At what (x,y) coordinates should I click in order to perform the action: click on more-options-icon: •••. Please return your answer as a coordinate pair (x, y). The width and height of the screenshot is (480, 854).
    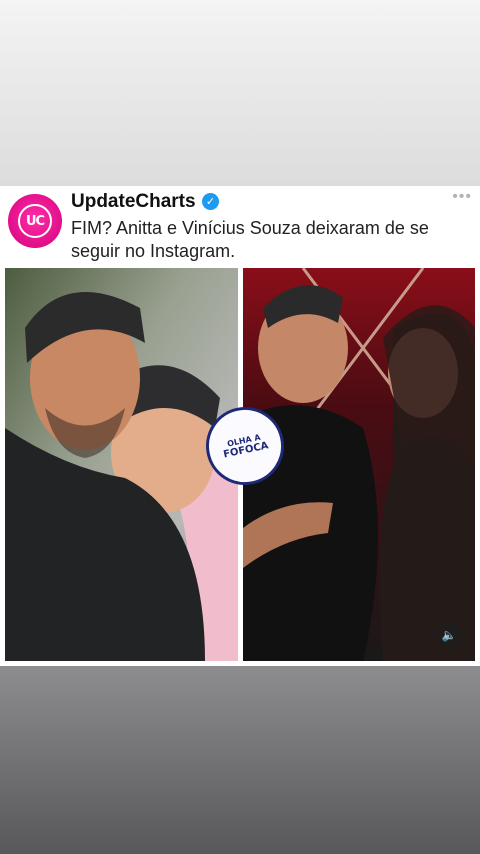
    Looking at the image, I should click on (462, 197).